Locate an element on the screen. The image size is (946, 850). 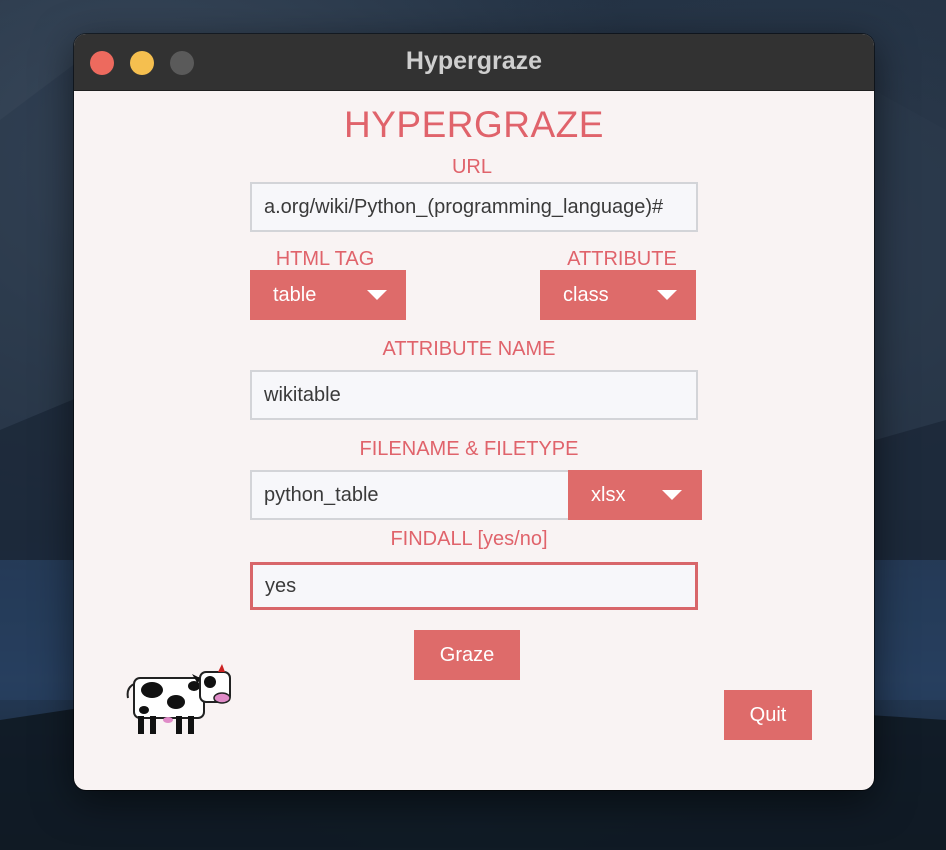
attribute-name-input: wikitable is located at coordinates (474, 395).